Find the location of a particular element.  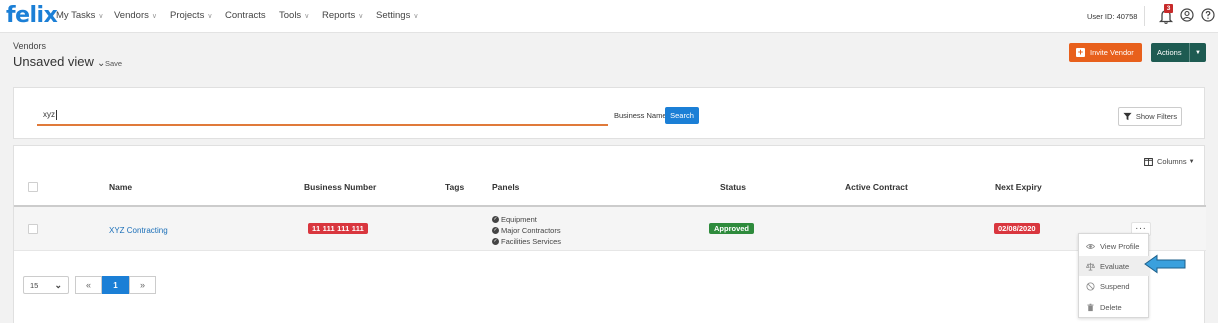

panel-item: ✓ Facilities Services is located at coordinates (526, 241).